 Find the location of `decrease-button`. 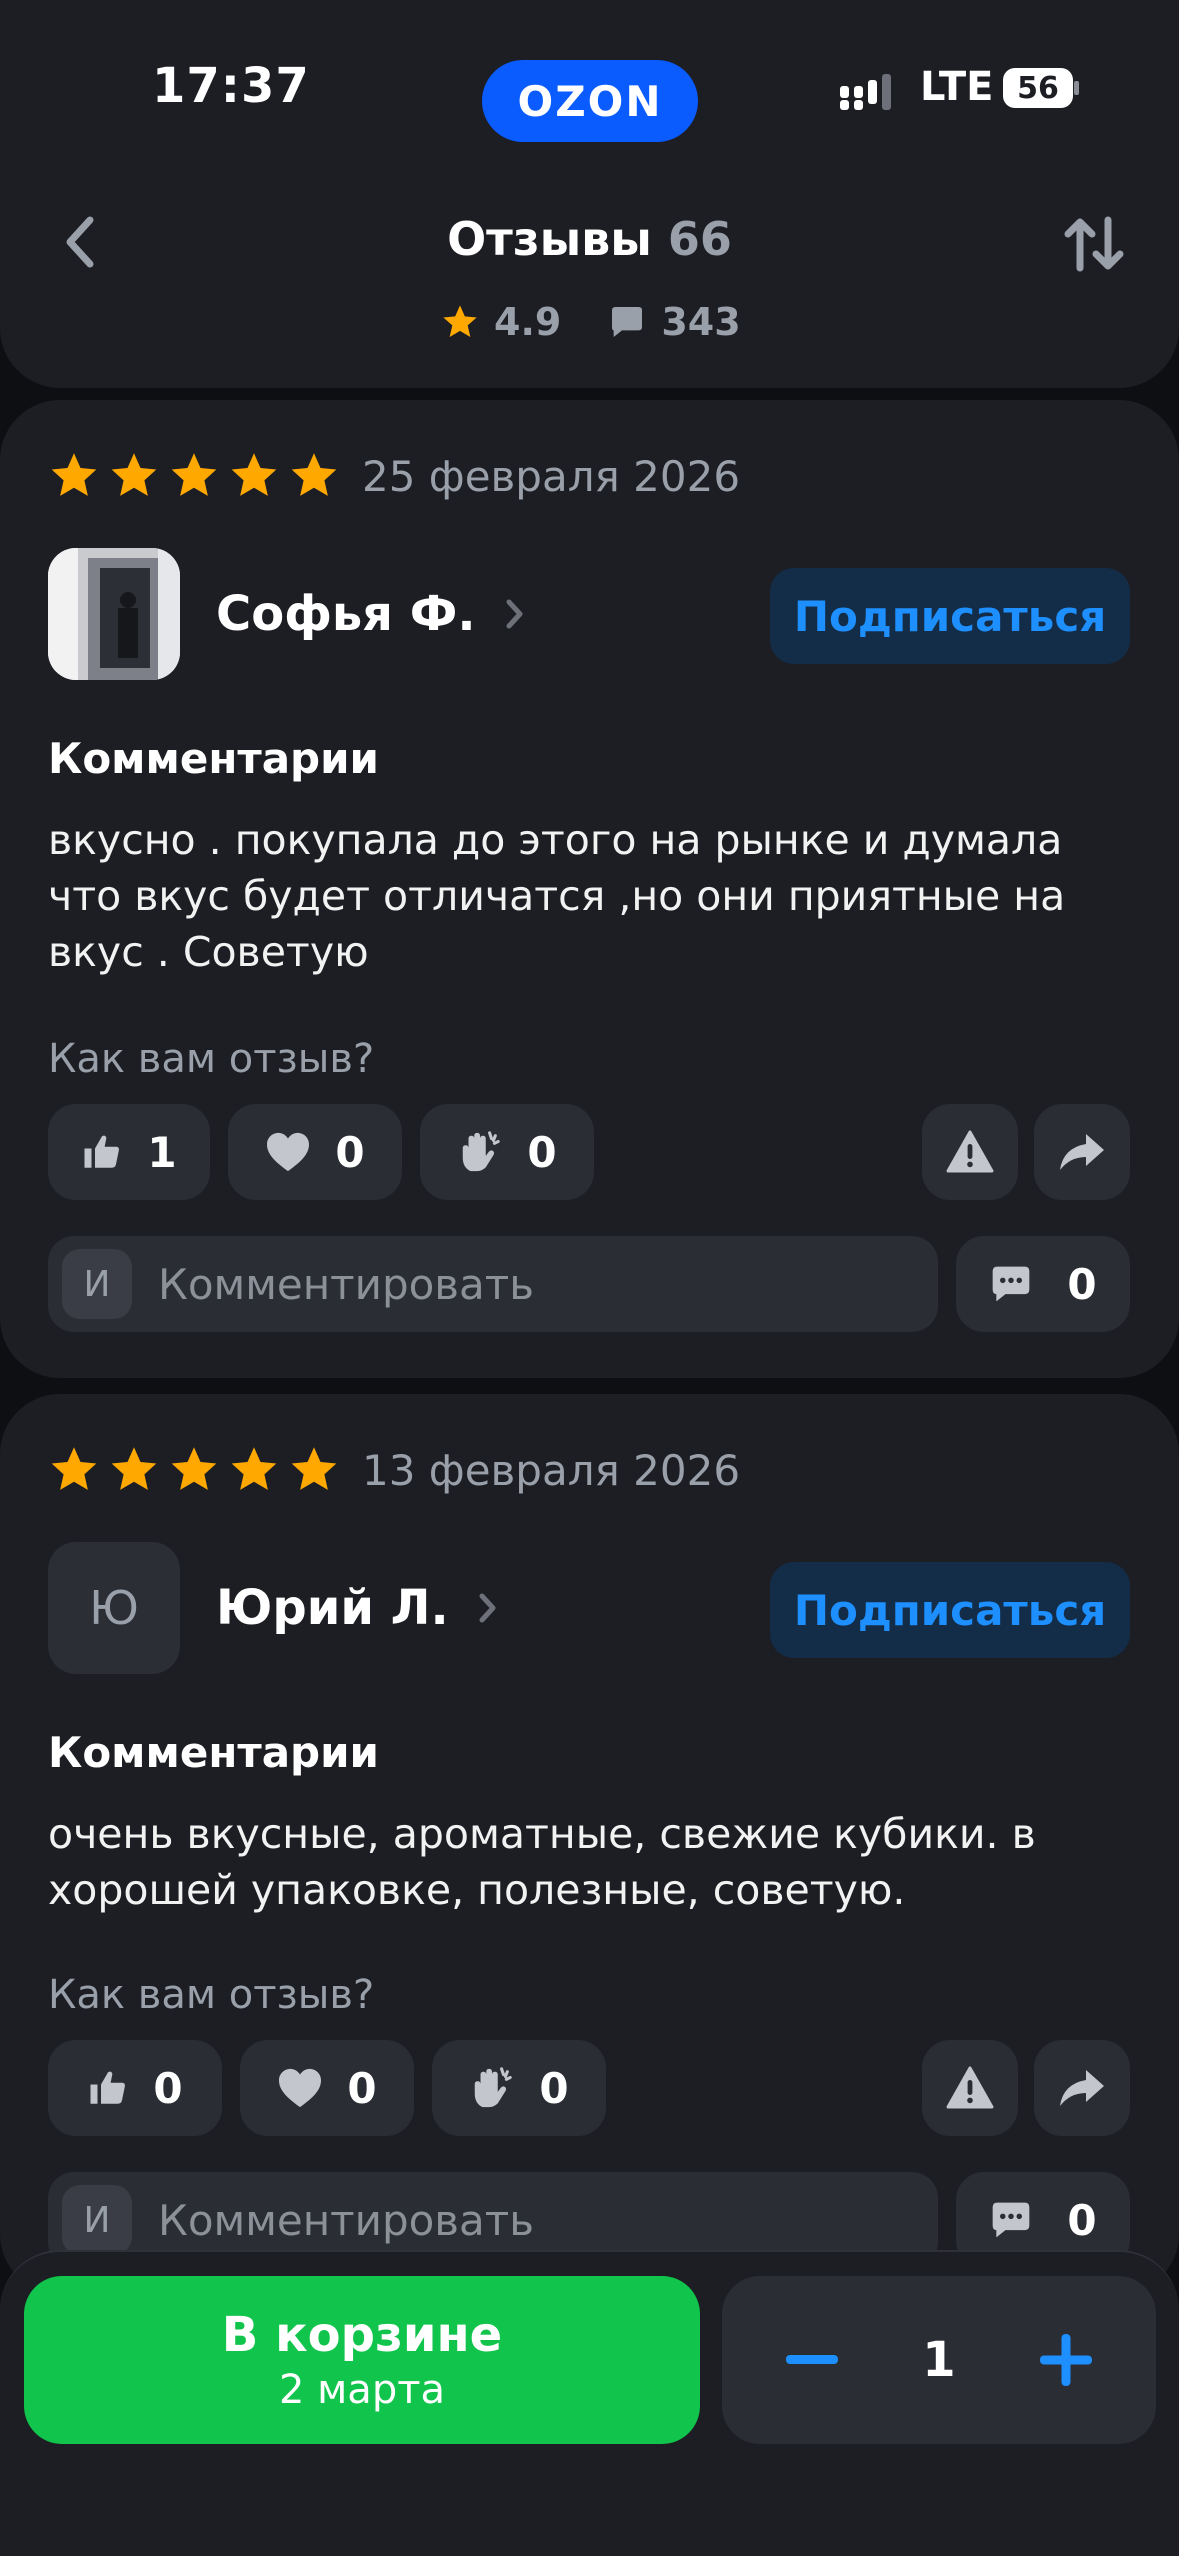

decrease-button is located at coordinates (812, 2360).